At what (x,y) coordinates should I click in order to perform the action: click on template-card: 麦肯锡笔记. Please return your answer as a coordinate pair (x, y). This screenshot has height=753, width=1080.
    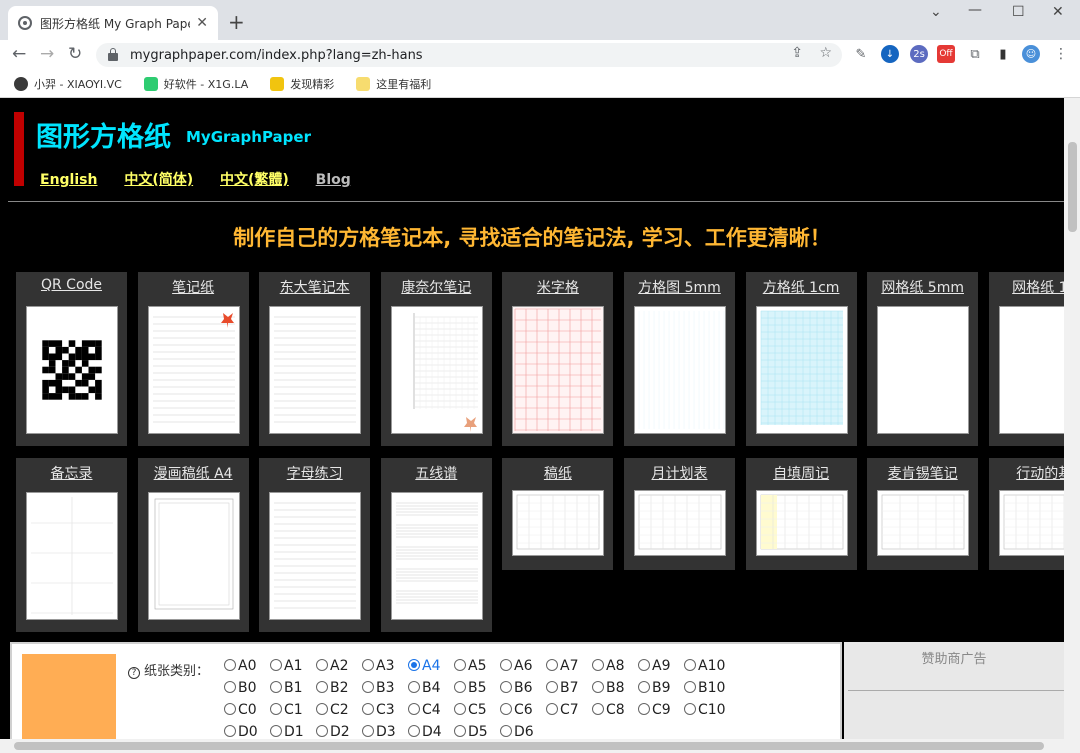
    Looking at the image, I should click on (923, 514).